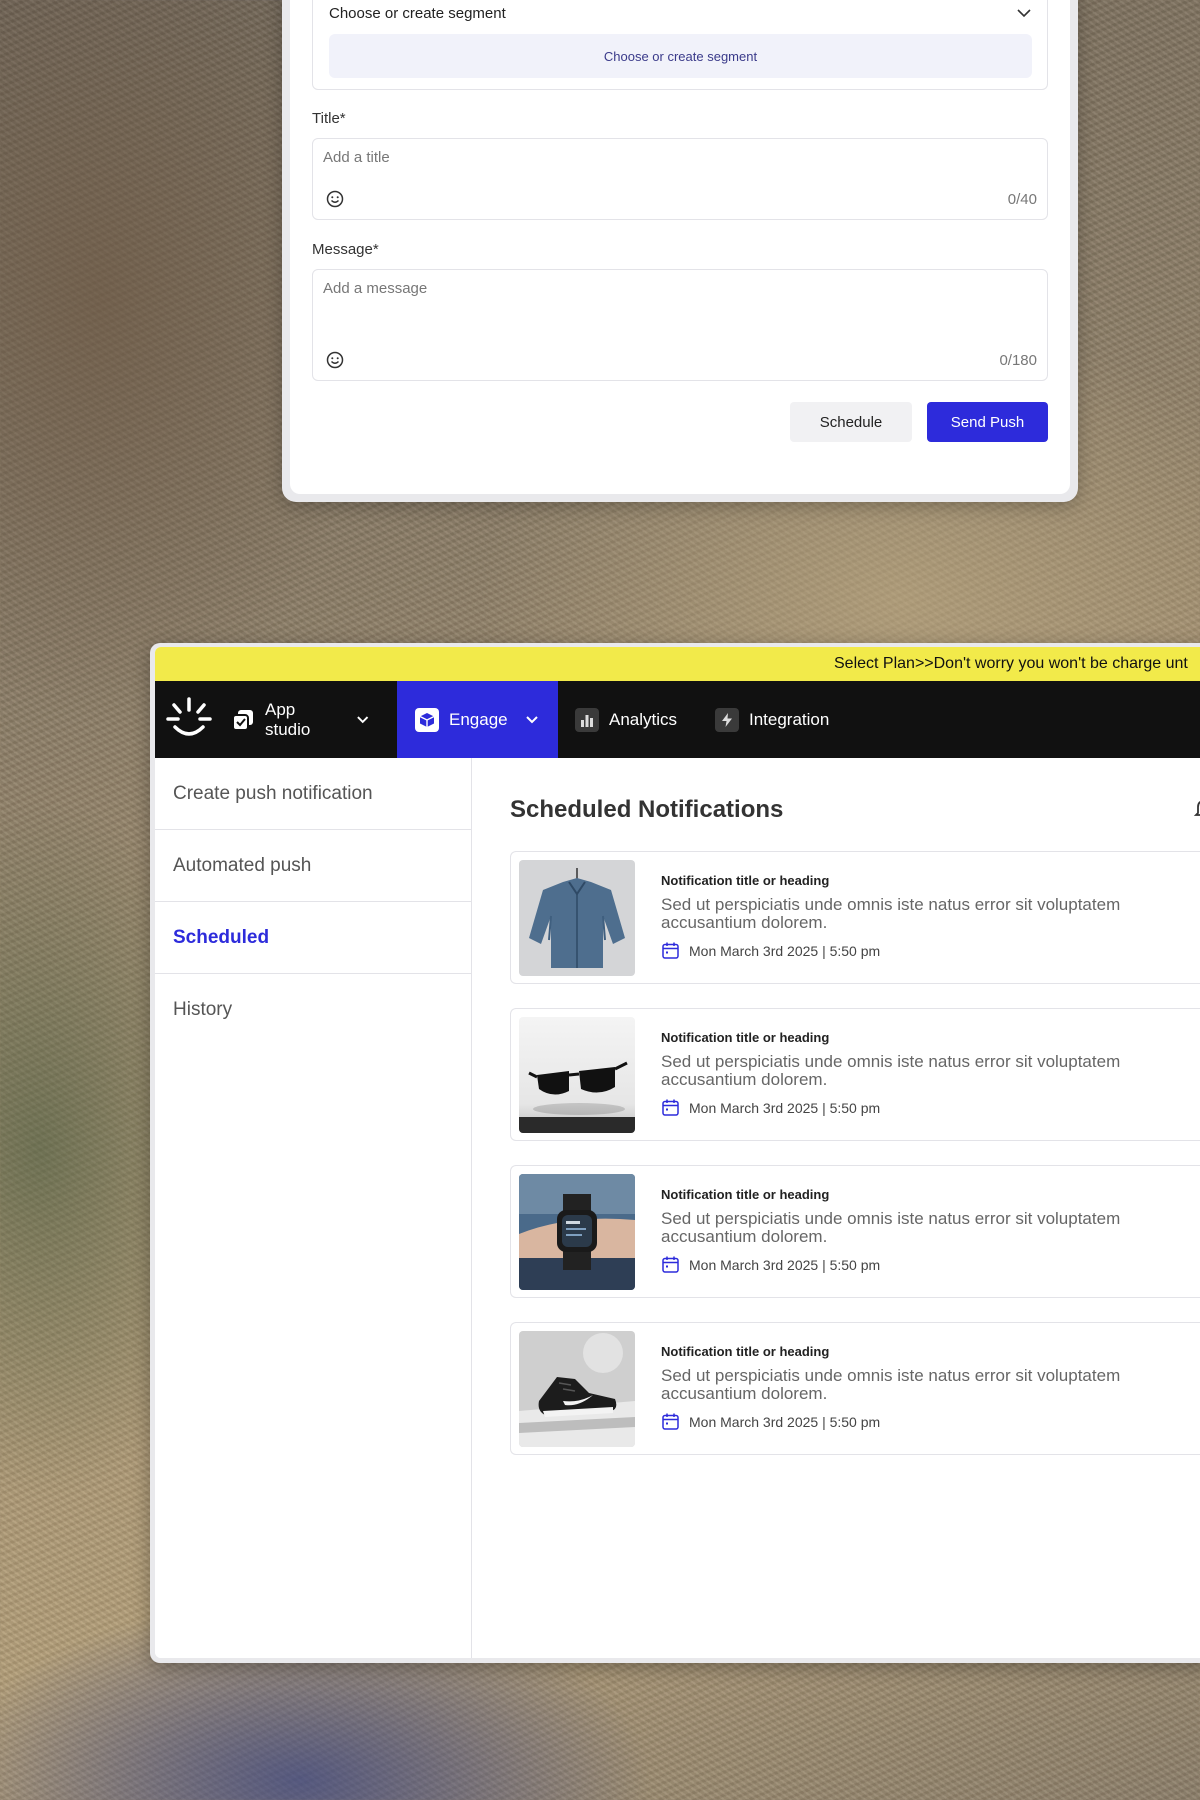 The width and height of the screenshot is (1200, 1800). I want to click on title-label: Title*, so click(329, 118).